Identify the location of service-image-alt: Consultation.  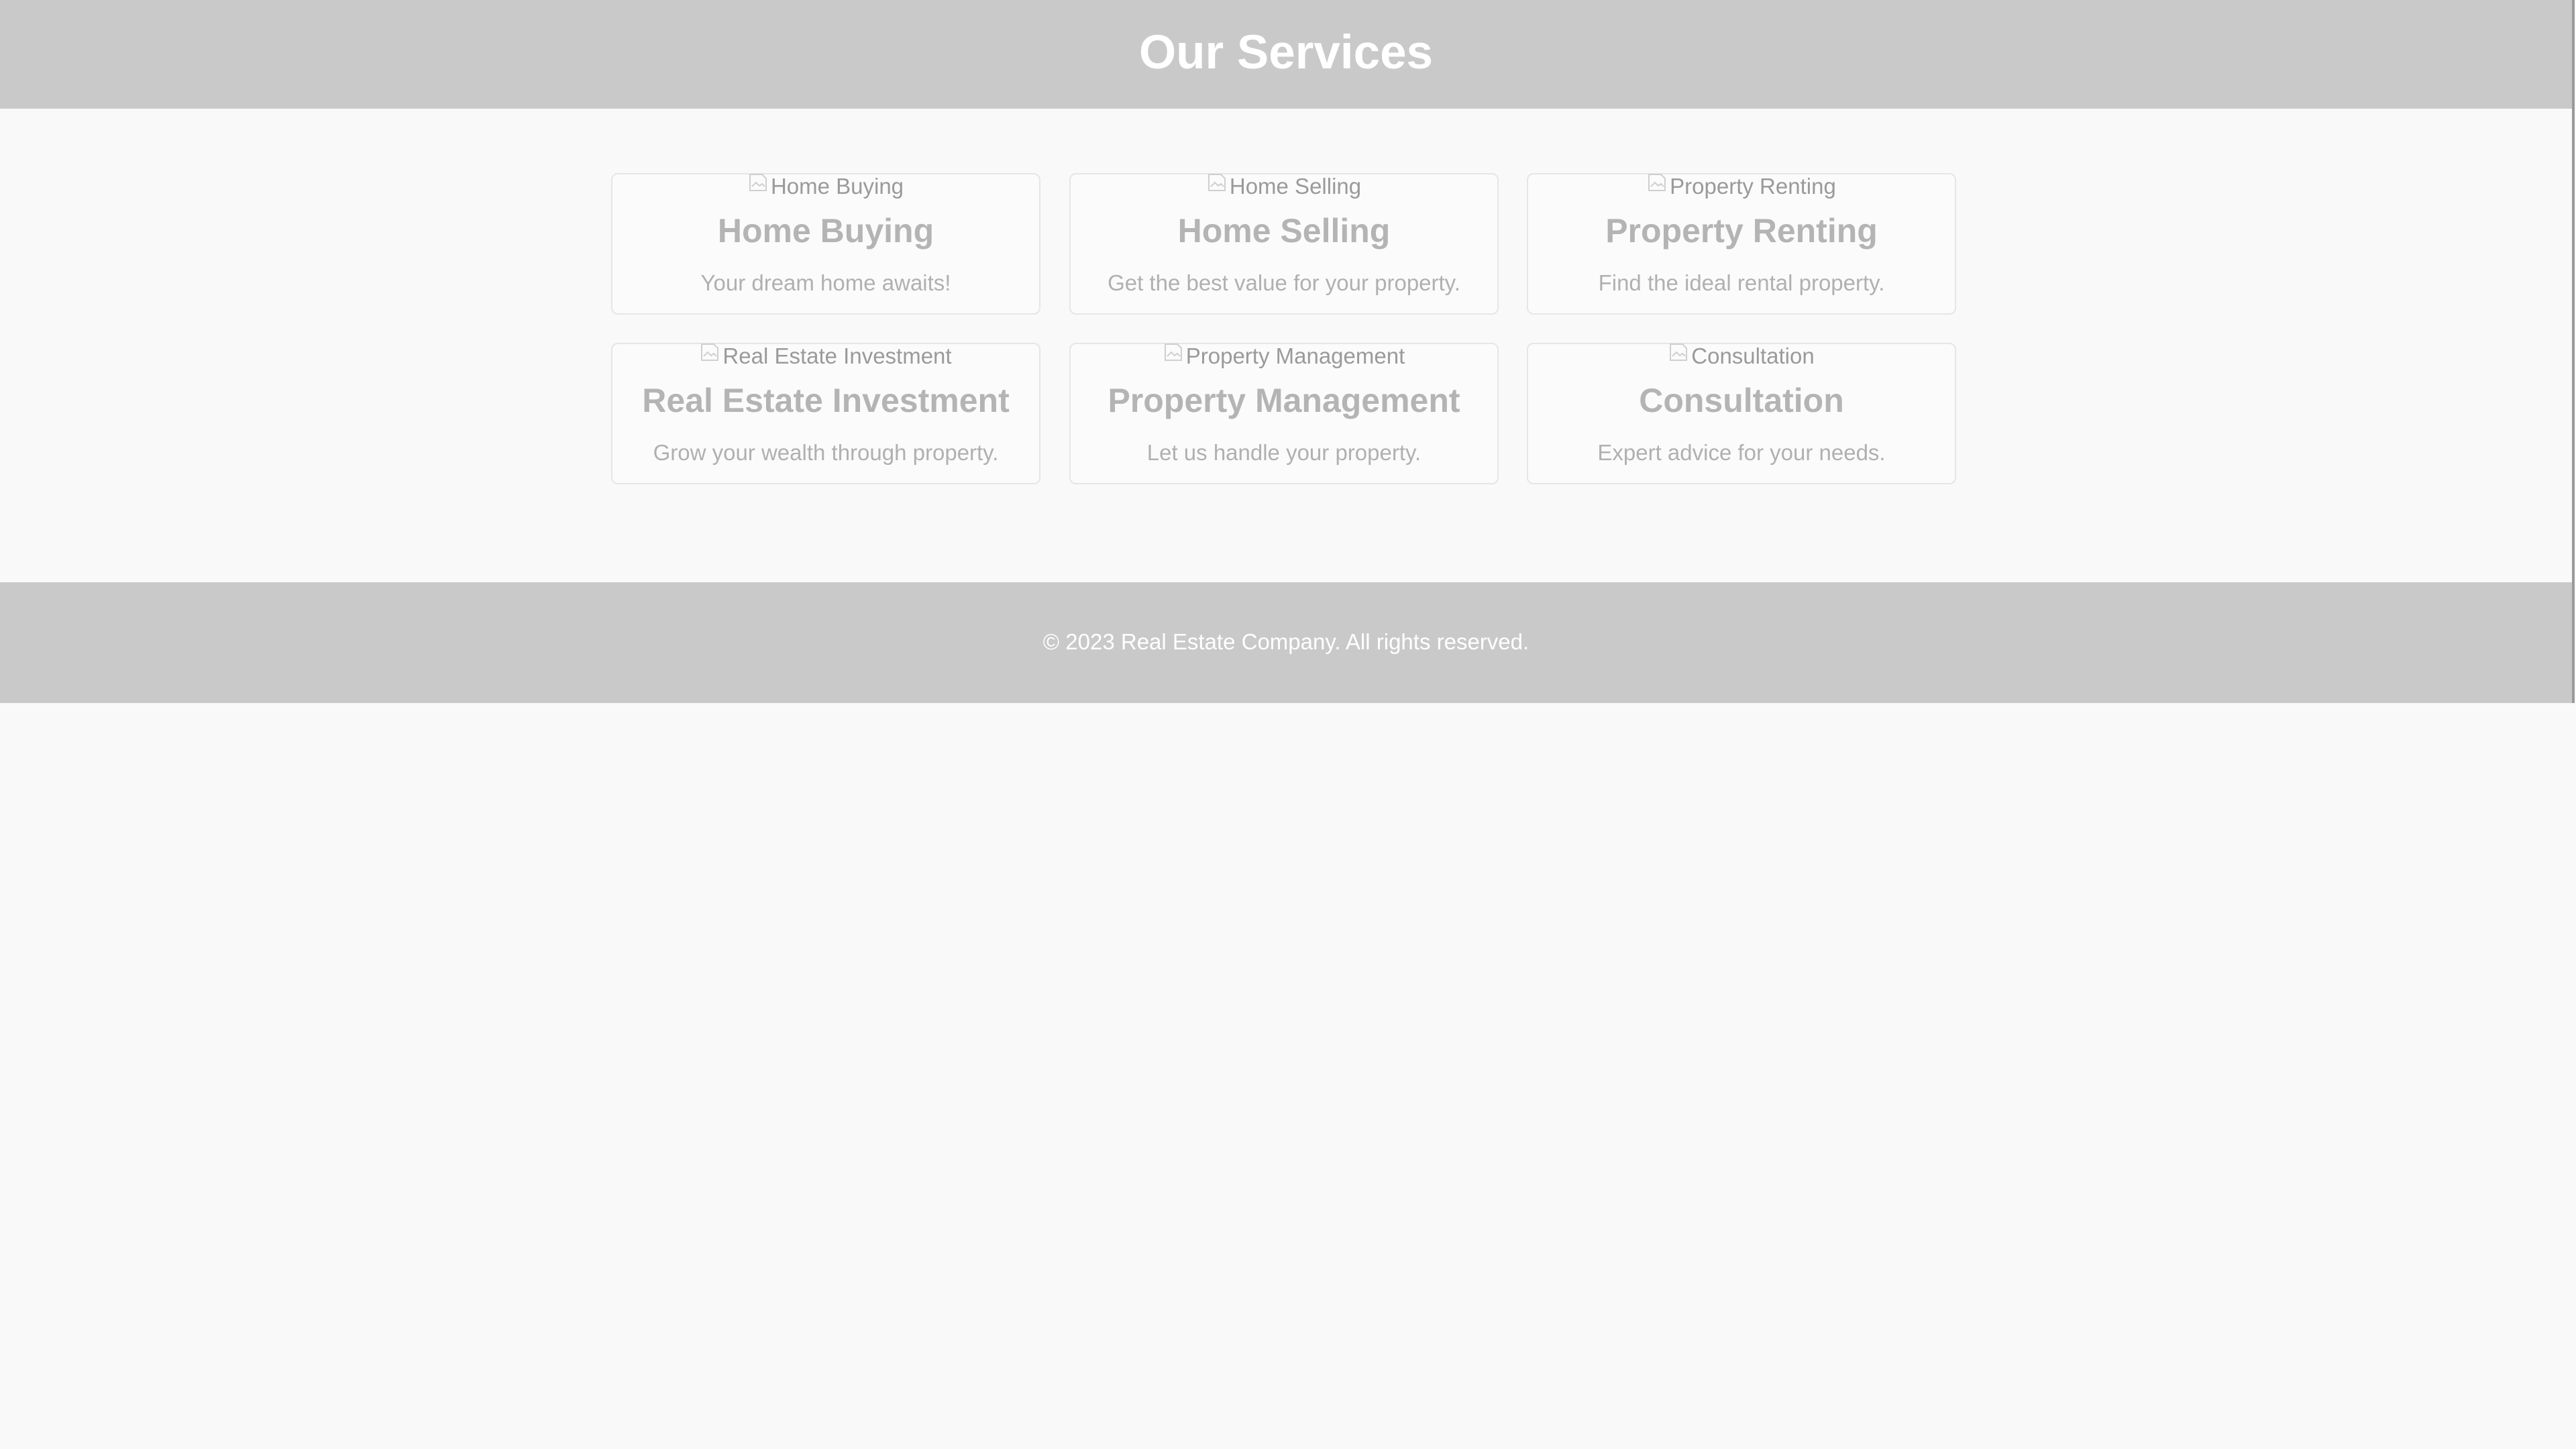
(1753, 355).